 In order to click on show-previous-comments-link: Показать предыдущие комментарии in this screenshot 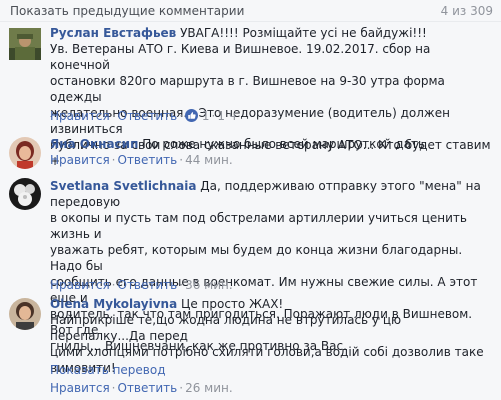, I will do `click(127, 11)`.